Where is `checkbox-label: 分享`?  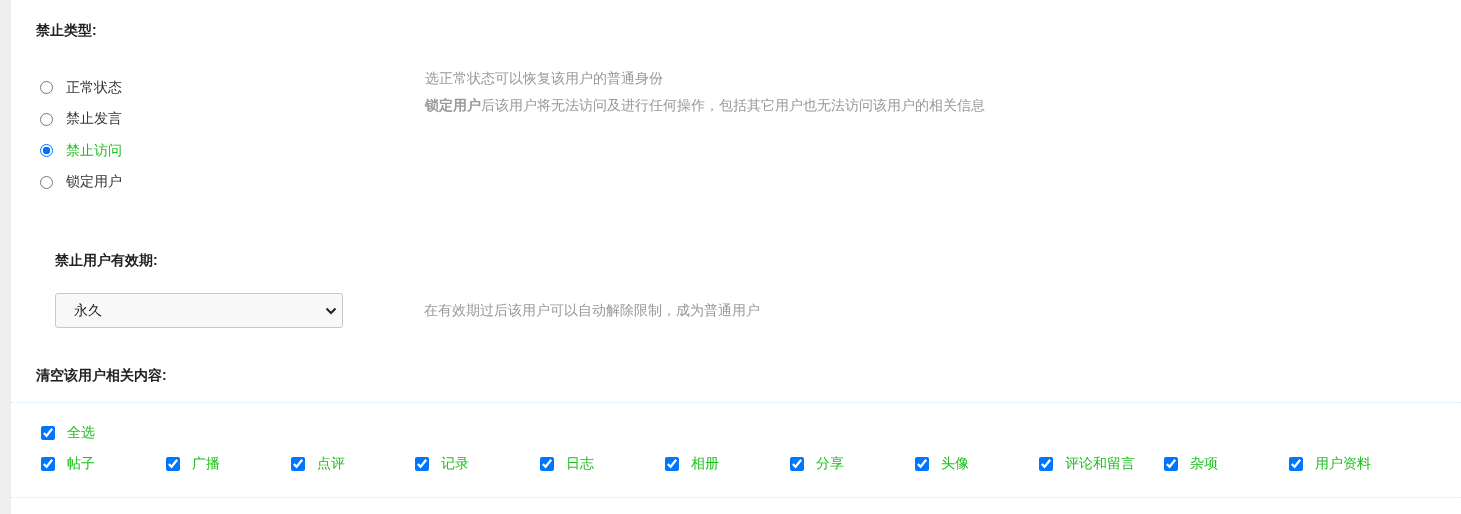
checkbox-label: 分享 is located at coordinates (829, 463).